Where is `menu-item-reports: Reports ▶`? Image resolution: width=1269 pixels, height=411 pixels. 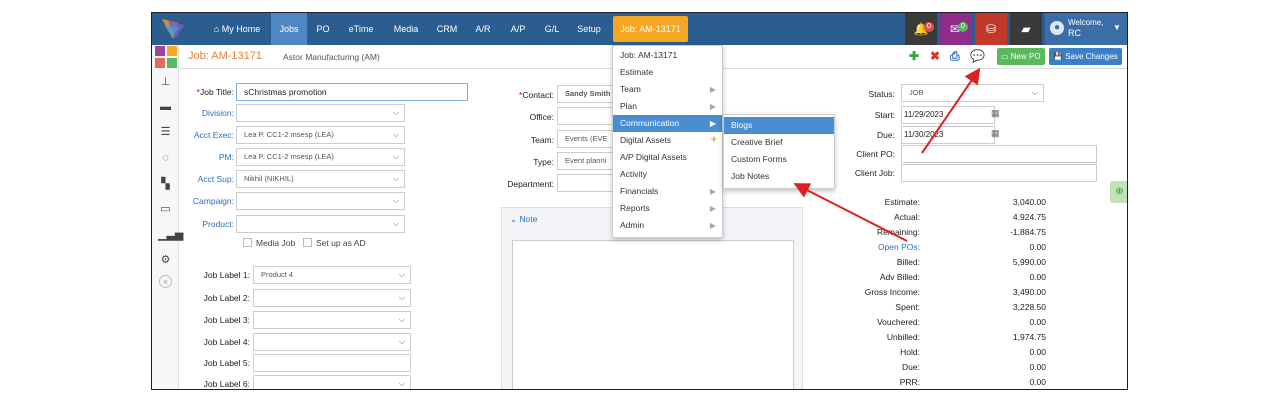
menu-item-reports: Reports ▶ is located at coordinates (667, 208).